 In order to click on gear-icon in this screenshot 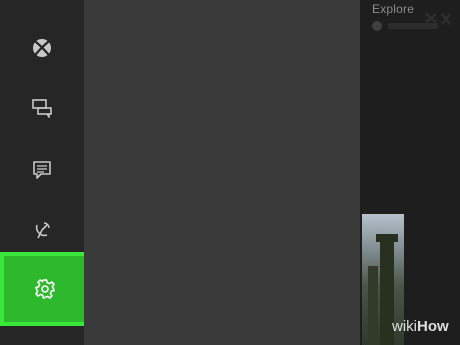, I will do `click(45, 289)`.